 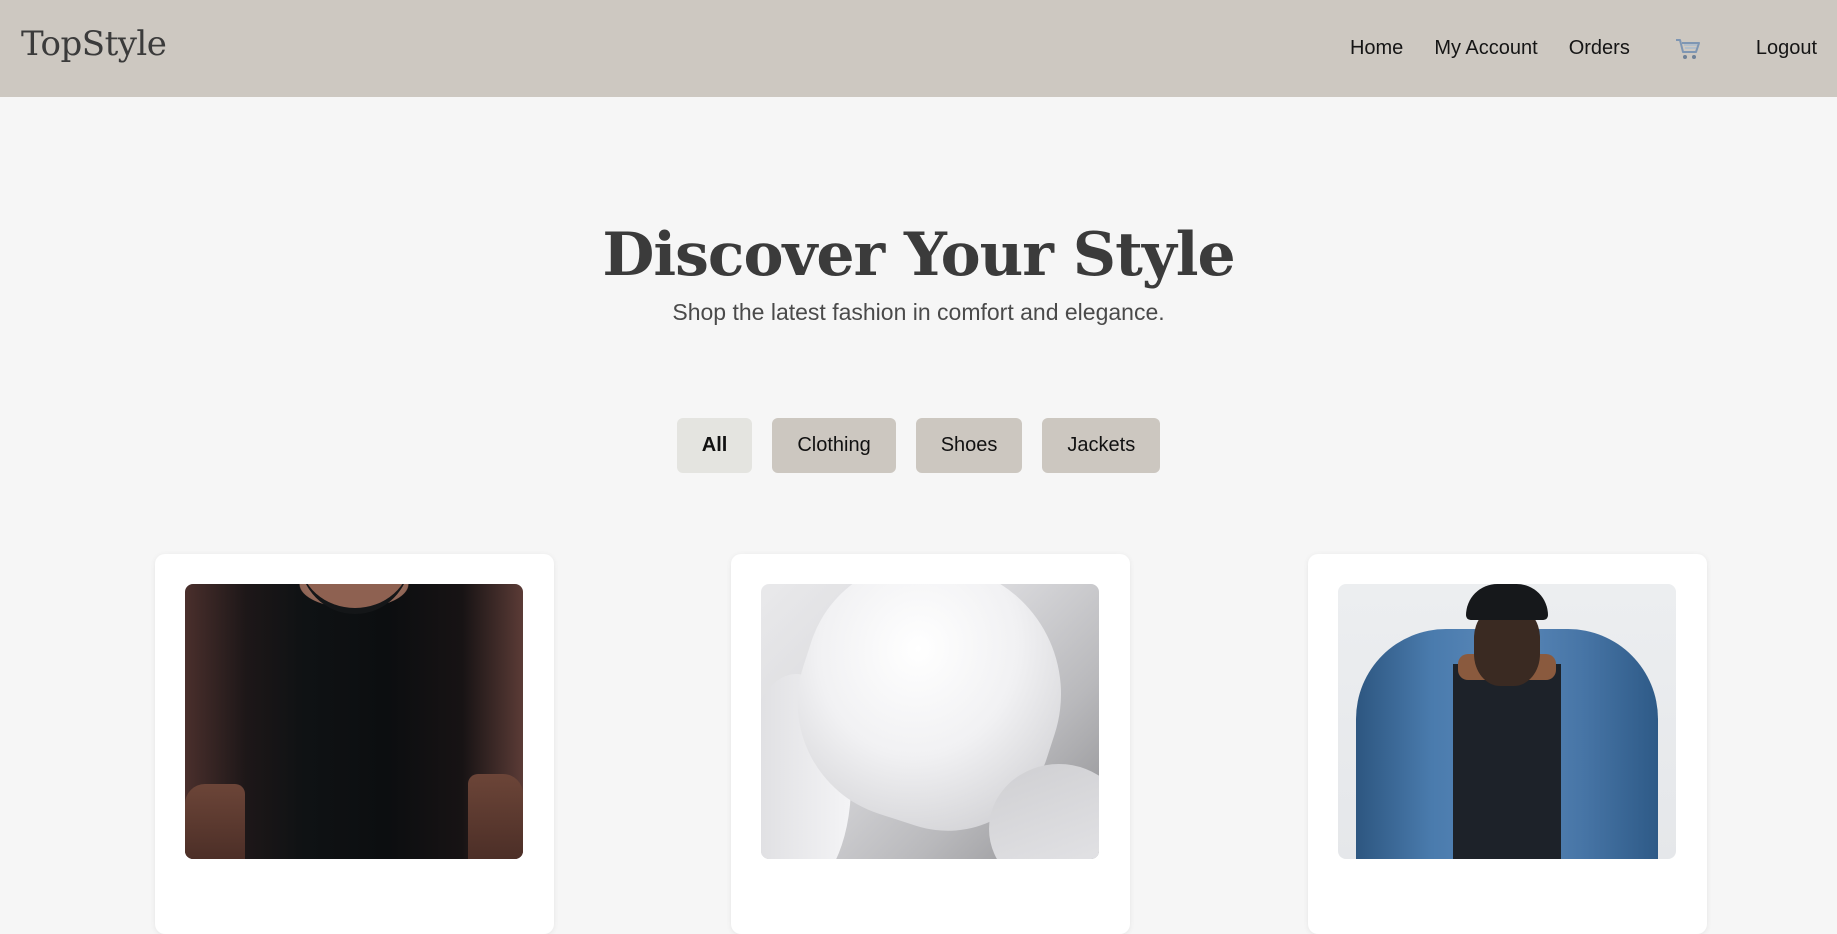 I want to click on shopping-cart-icon, so click(x=1688, y=49).